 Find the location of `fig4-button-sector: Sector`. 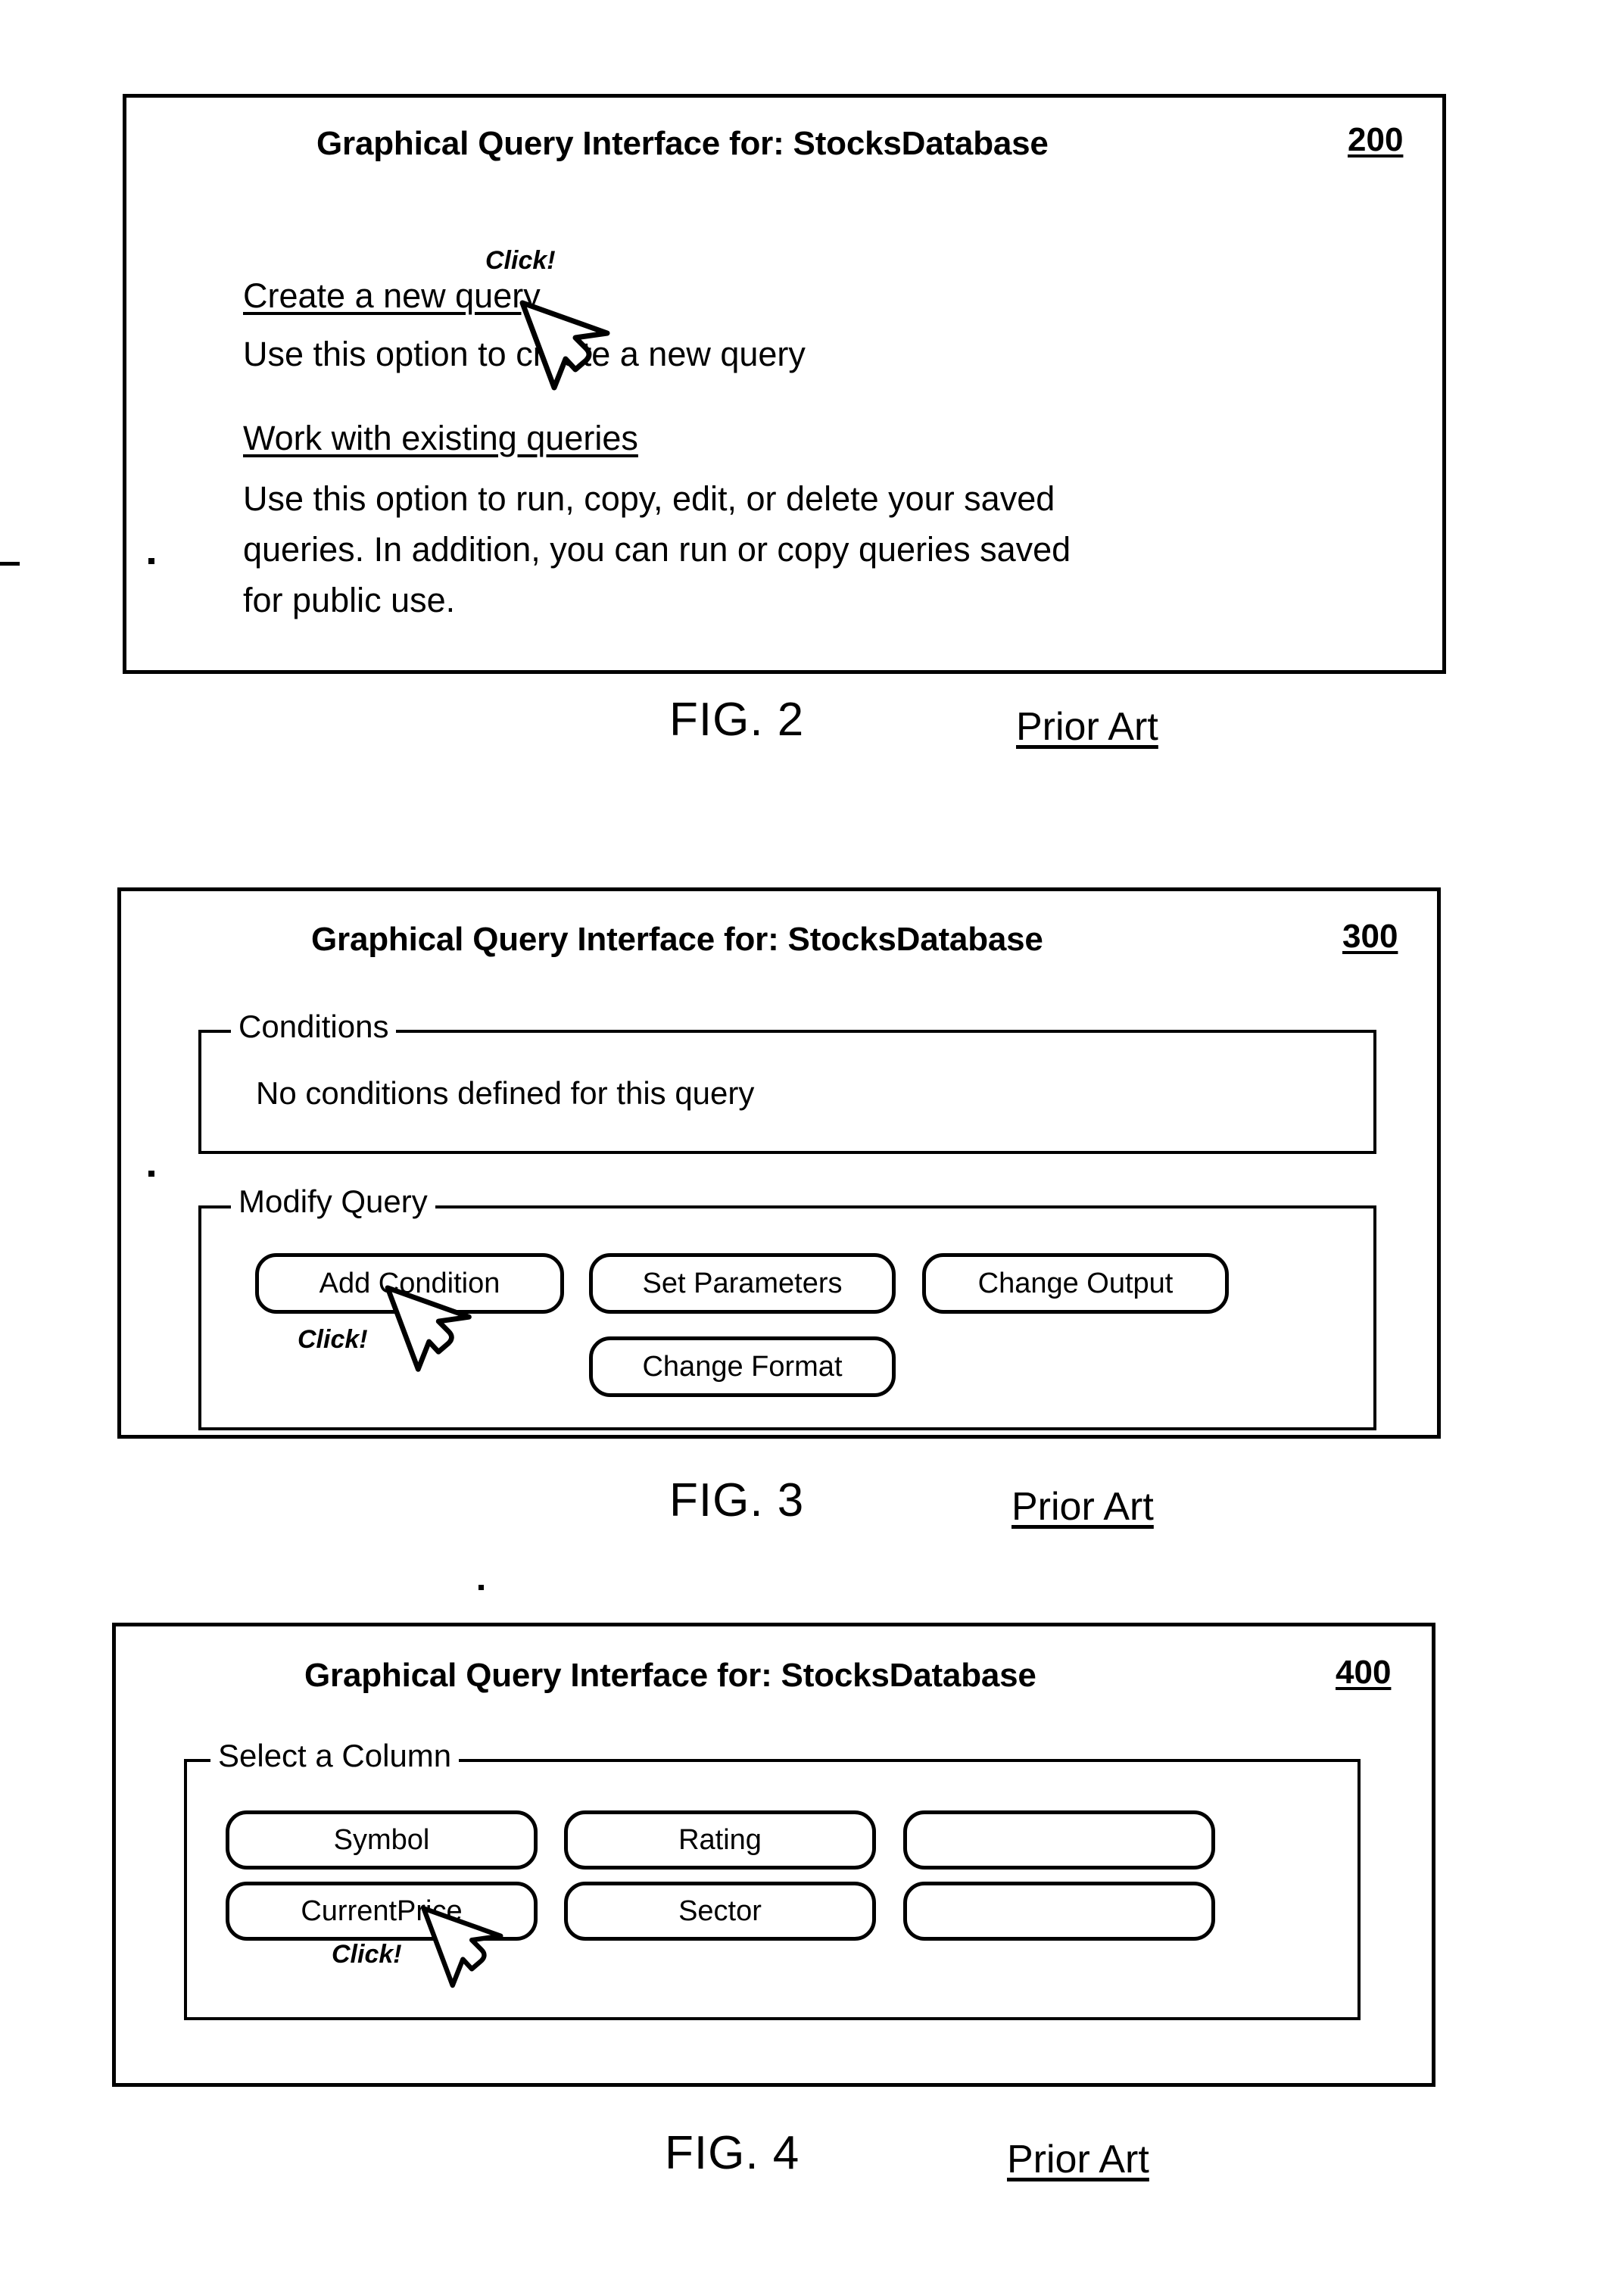

fig4-button-sector: Sector is located at coordinates (720, 1911).